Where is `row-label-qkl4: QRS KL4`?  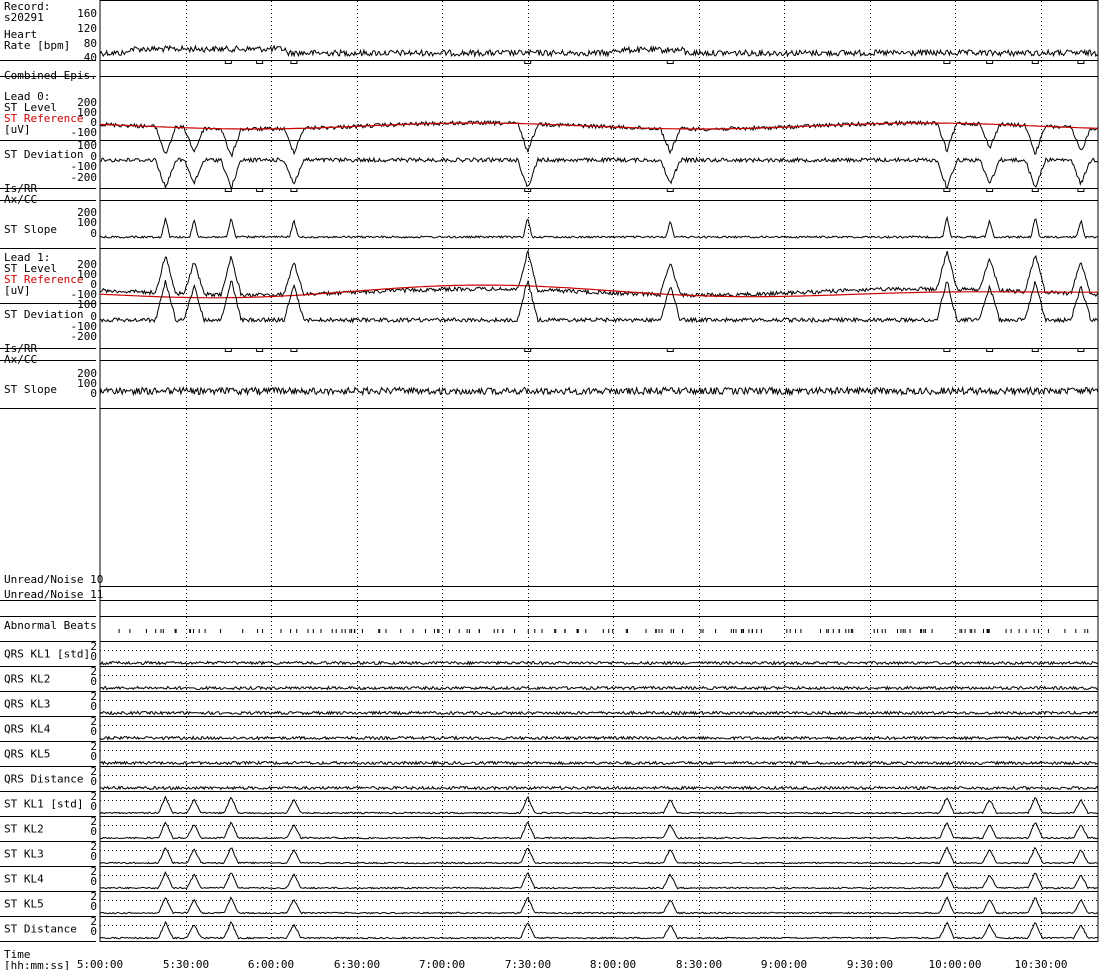 row-label-qkl4: QRS KL4 is located at coordinates (27, 729).